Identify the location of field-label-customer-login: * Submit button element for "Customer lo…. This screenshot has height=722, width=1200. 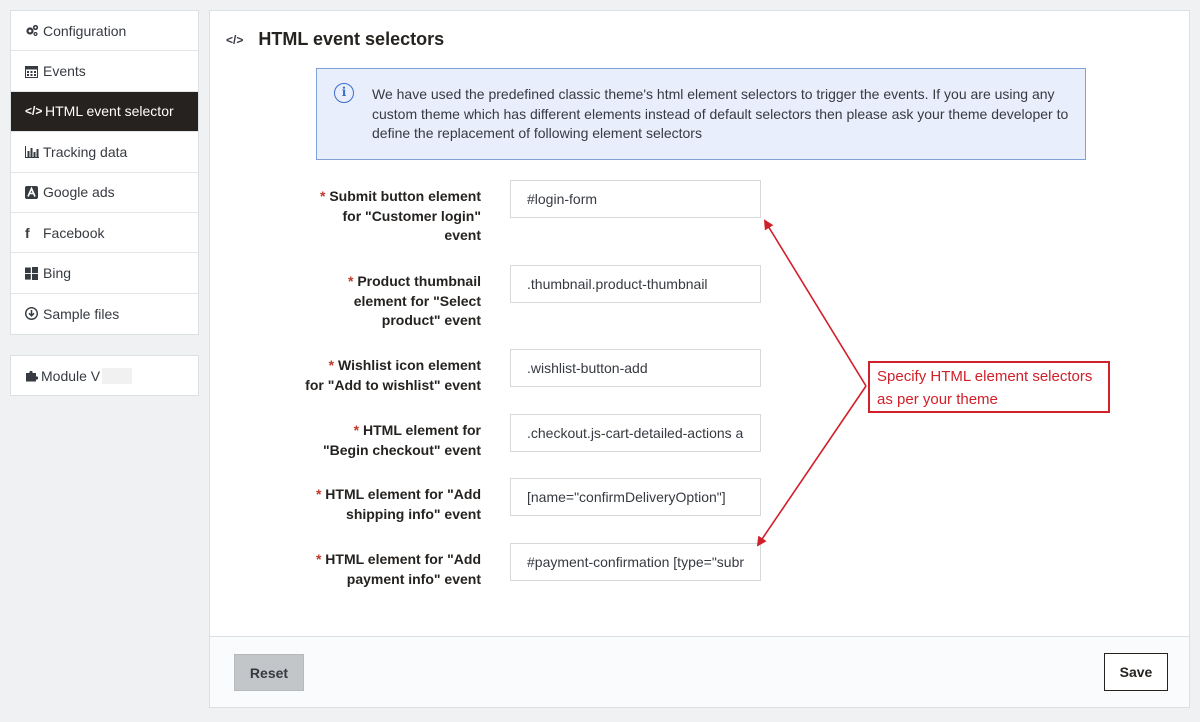
(393, 216).